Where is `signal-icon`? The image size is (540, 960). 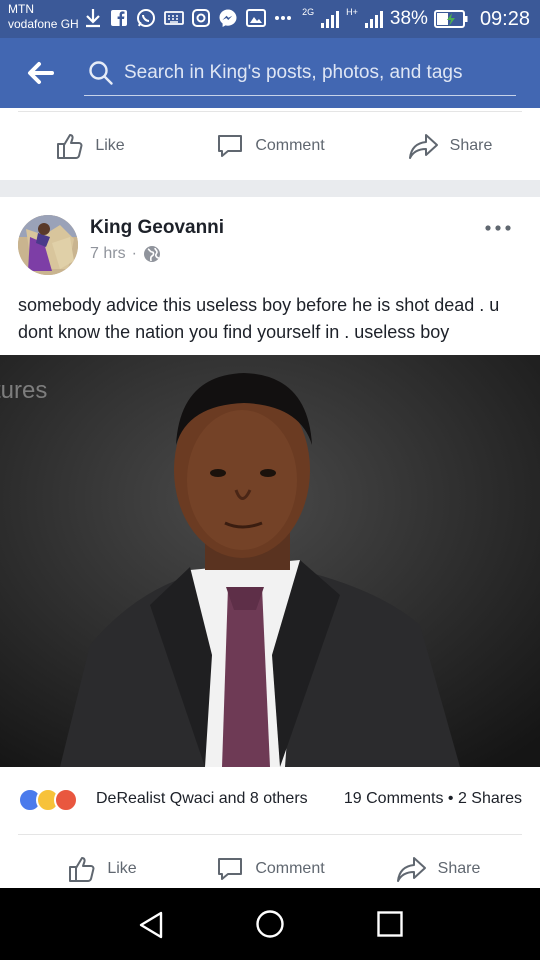
signal-icon is located at coordinates (330, 19).